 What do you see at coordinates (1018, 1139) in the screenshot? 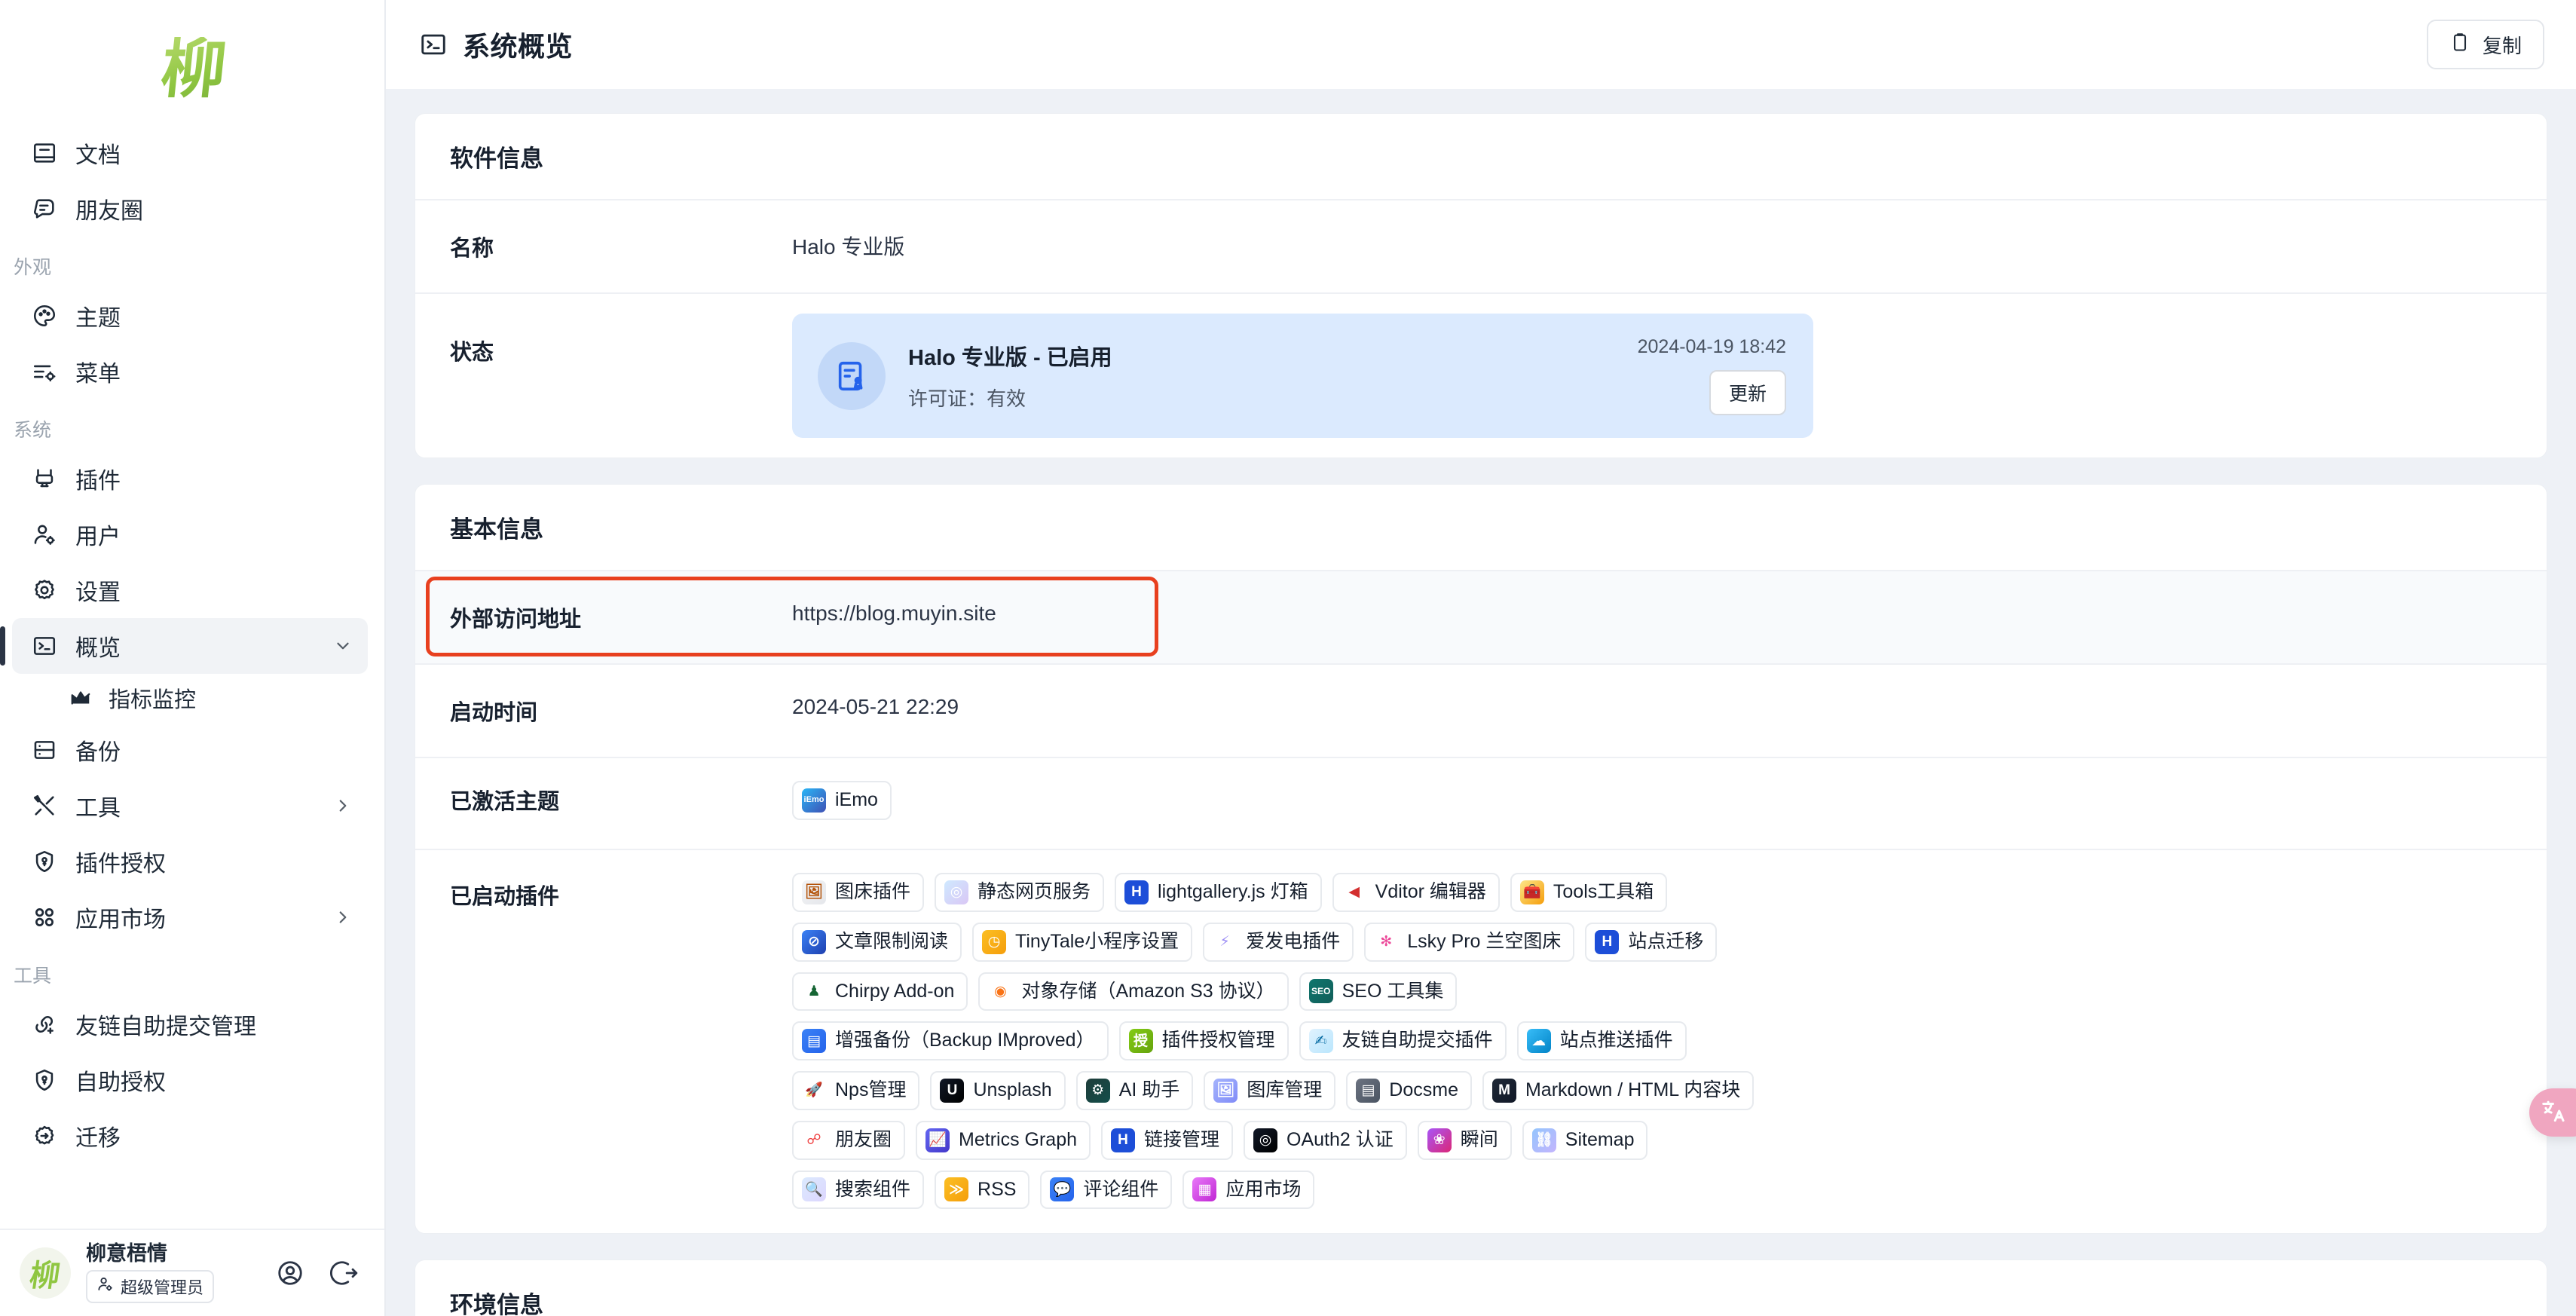
I see `plugin-name: Metrics Graph` at bounding box center [1018, 1139].